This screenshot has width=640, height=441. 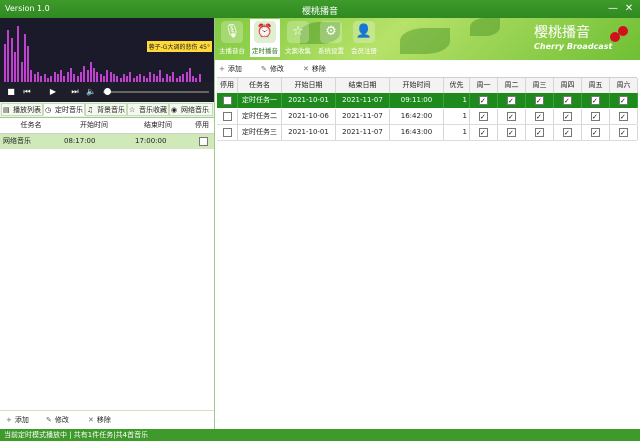 What do you see at coordinates (11, 92) in the screenshot?
I see `stop-button: ■` at bounding box center [11, 92].